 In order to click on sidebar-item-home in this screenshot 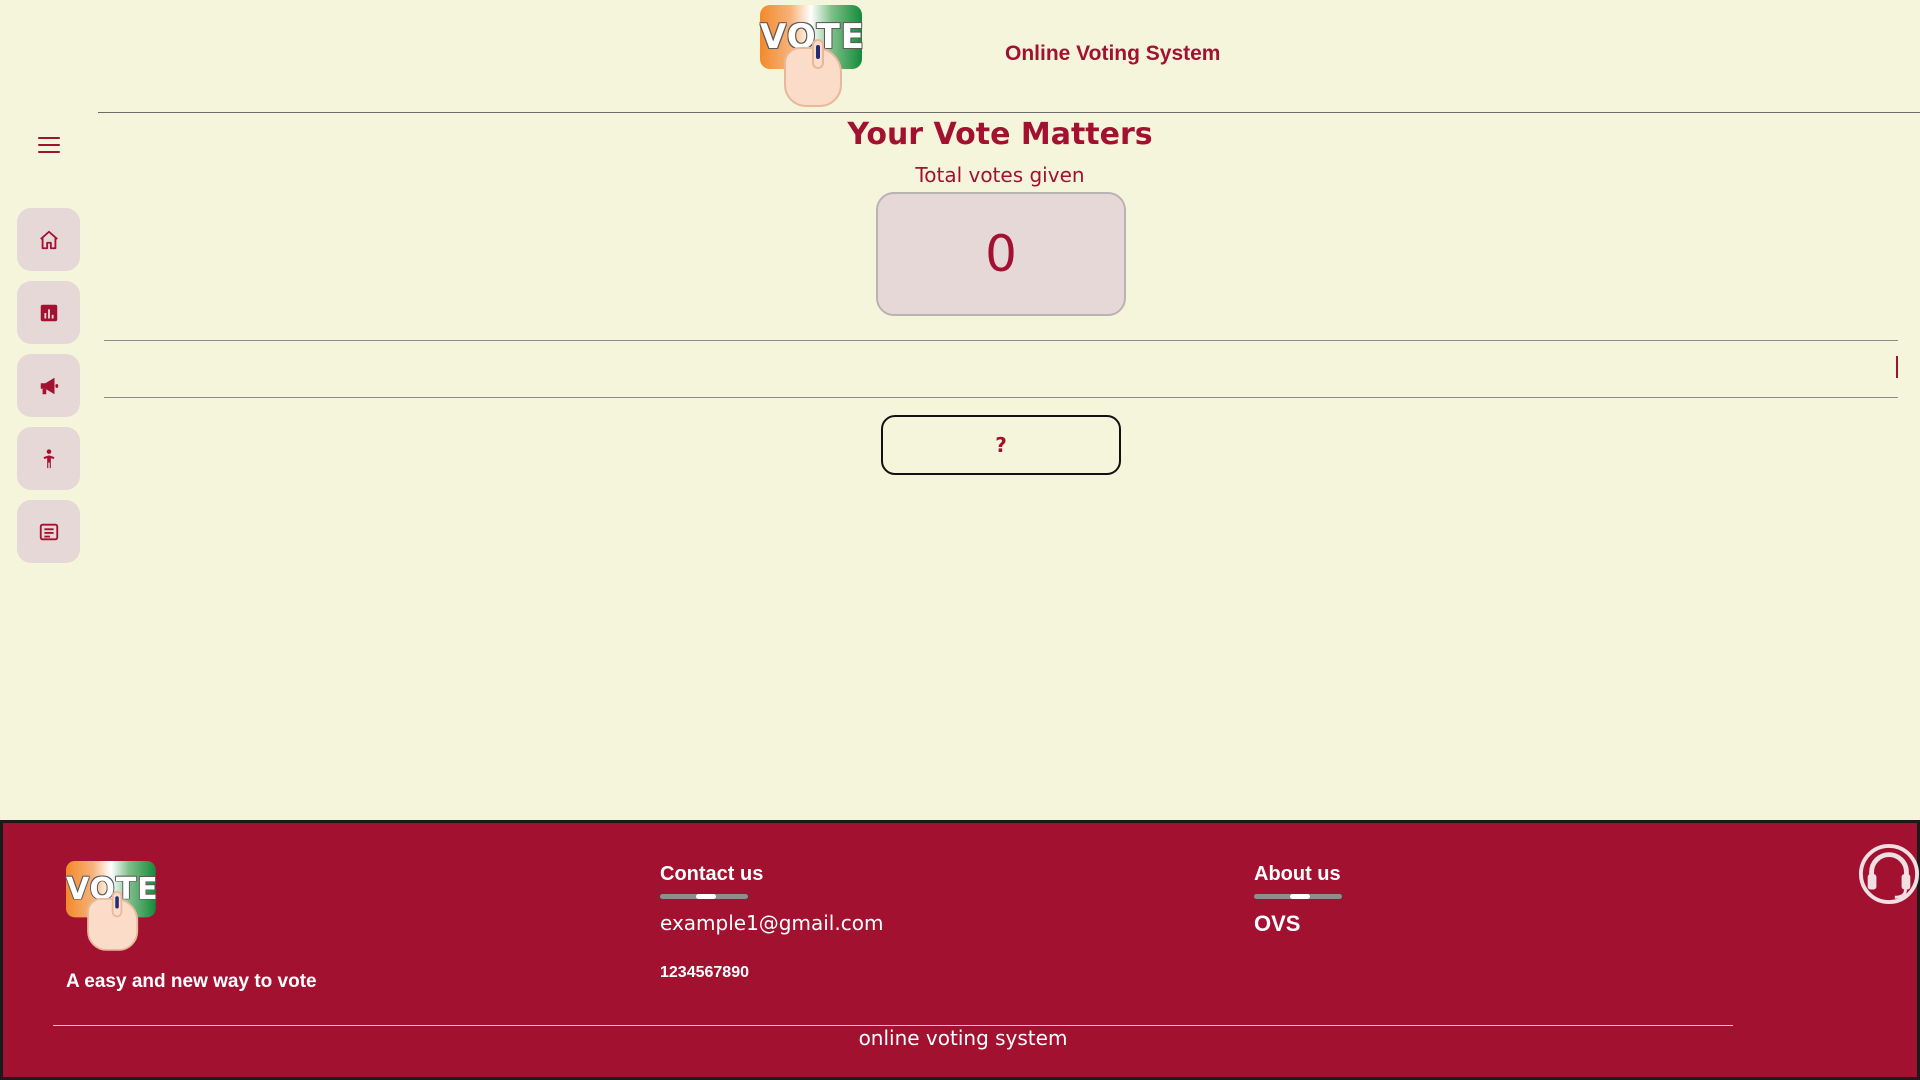, I will do `click(48, 239)`.